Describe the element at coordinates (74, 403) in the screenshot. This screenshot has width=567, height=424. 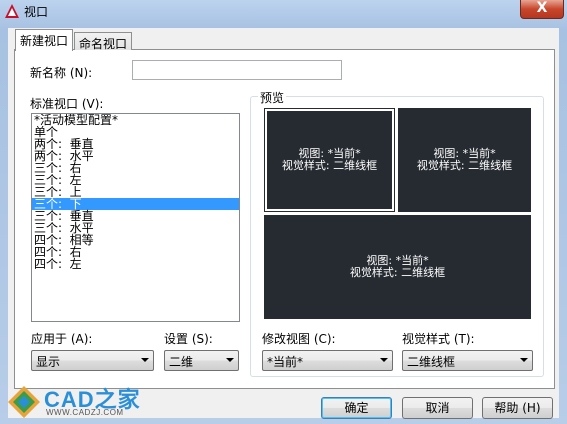
I see `watermark: CAD之家 WWW.CADZJ.COM` at that location.